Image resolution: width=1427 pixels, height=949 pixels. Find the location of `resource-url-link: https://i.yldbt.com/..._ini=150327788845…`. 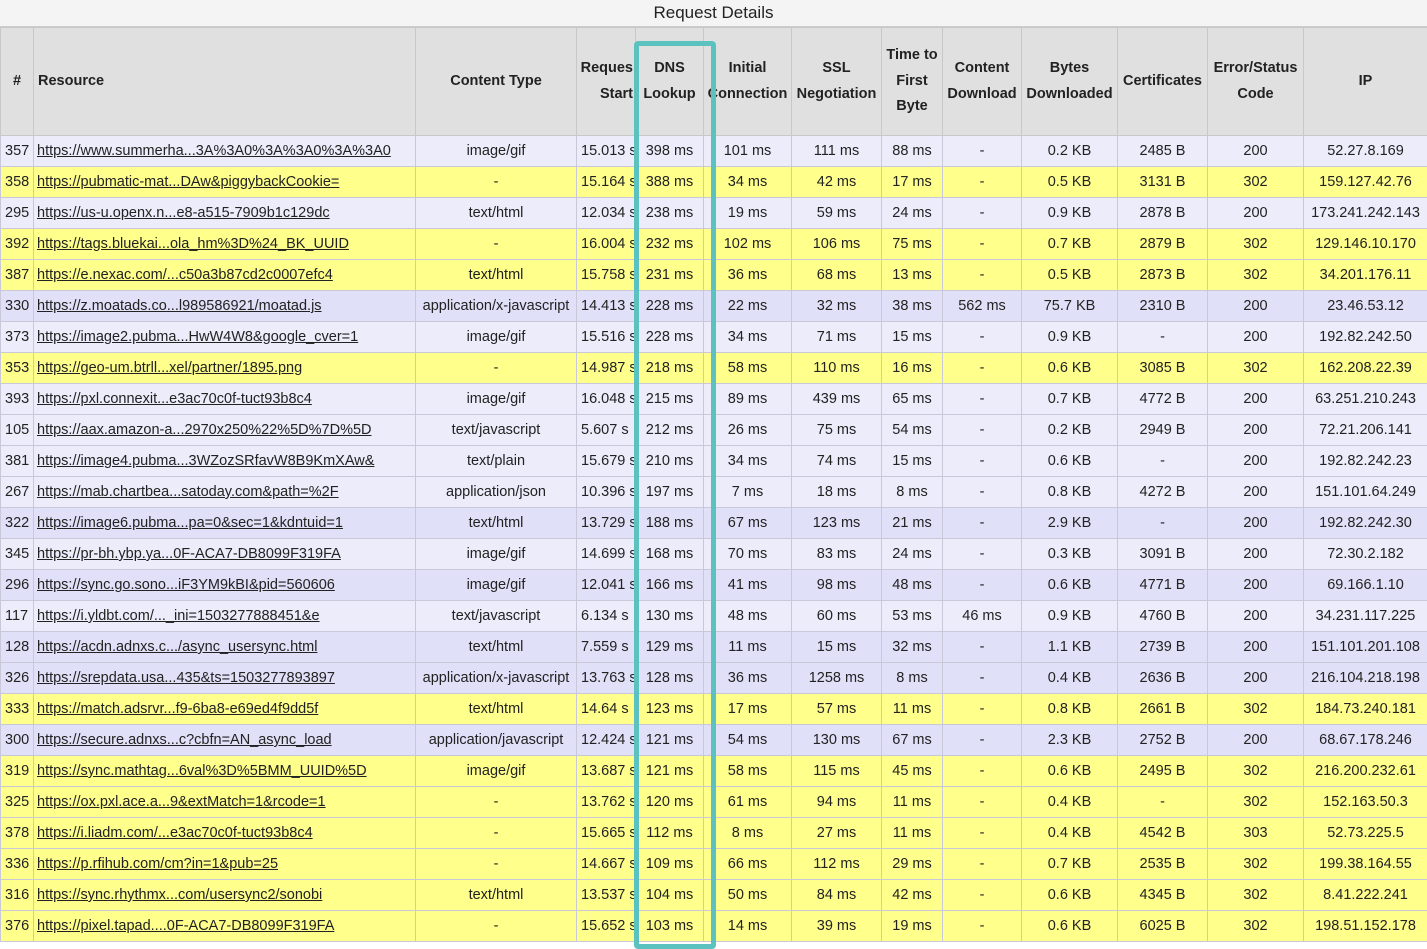

resource-url-link: https://i.yldbt.com/..._ini=150327788845… is located at coordinates (178, 616).